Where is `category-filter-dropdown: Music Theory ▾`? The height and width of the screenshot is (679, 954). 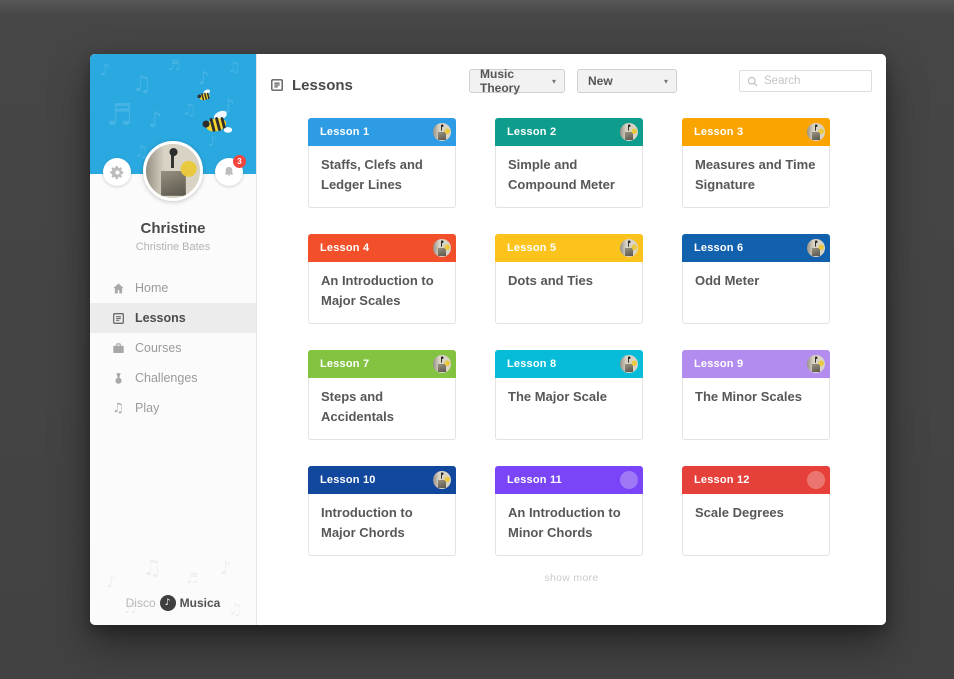
category-filter-dropdown: Music Theory ▾ is located at coordinates (517, 81).